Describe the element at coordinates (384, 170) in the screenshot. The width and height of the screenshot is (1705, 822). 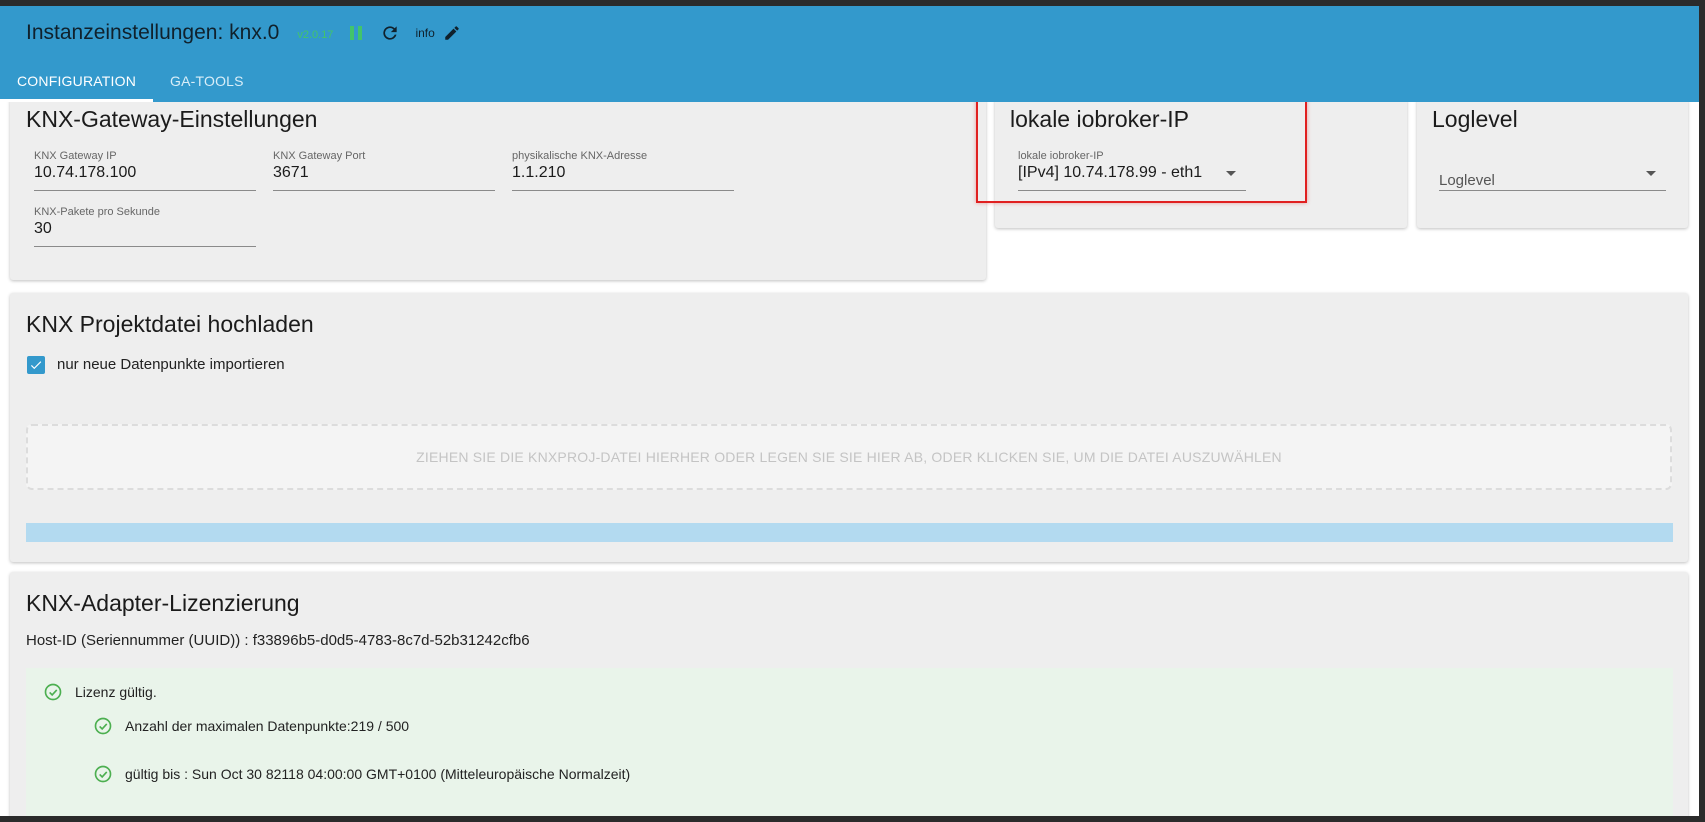
I see `gateway-port-field: KNX Gateway Port 3671` at that location.